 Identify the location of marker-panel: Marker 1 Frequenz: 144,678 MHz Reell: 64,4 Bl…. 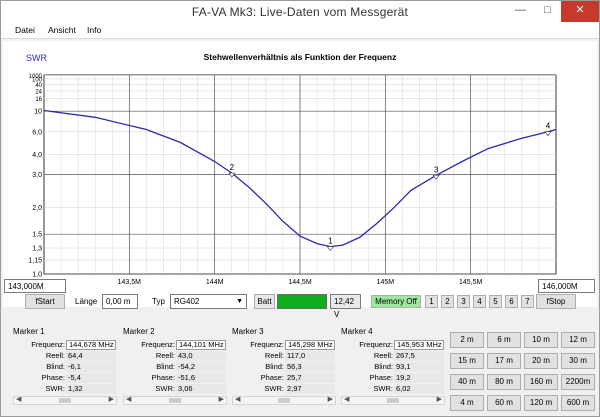
(65, 365).